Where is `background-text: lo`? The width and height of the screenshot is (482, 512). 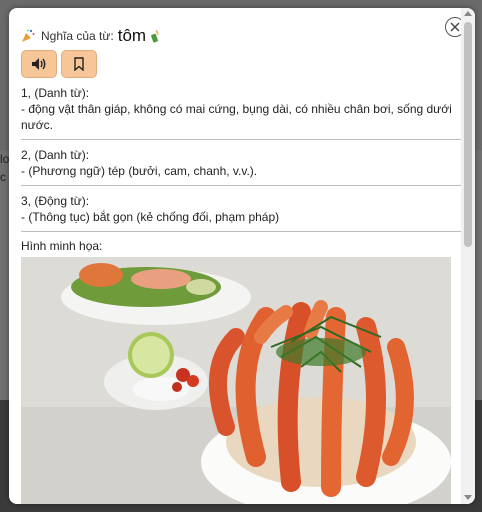 background-text: lo is located at coordinates (5, 159).